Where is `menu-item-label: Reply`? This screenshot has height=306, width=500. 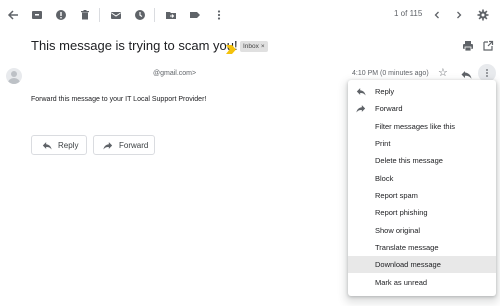
menu-item-label: Reply is located at coordinates (385, 91).